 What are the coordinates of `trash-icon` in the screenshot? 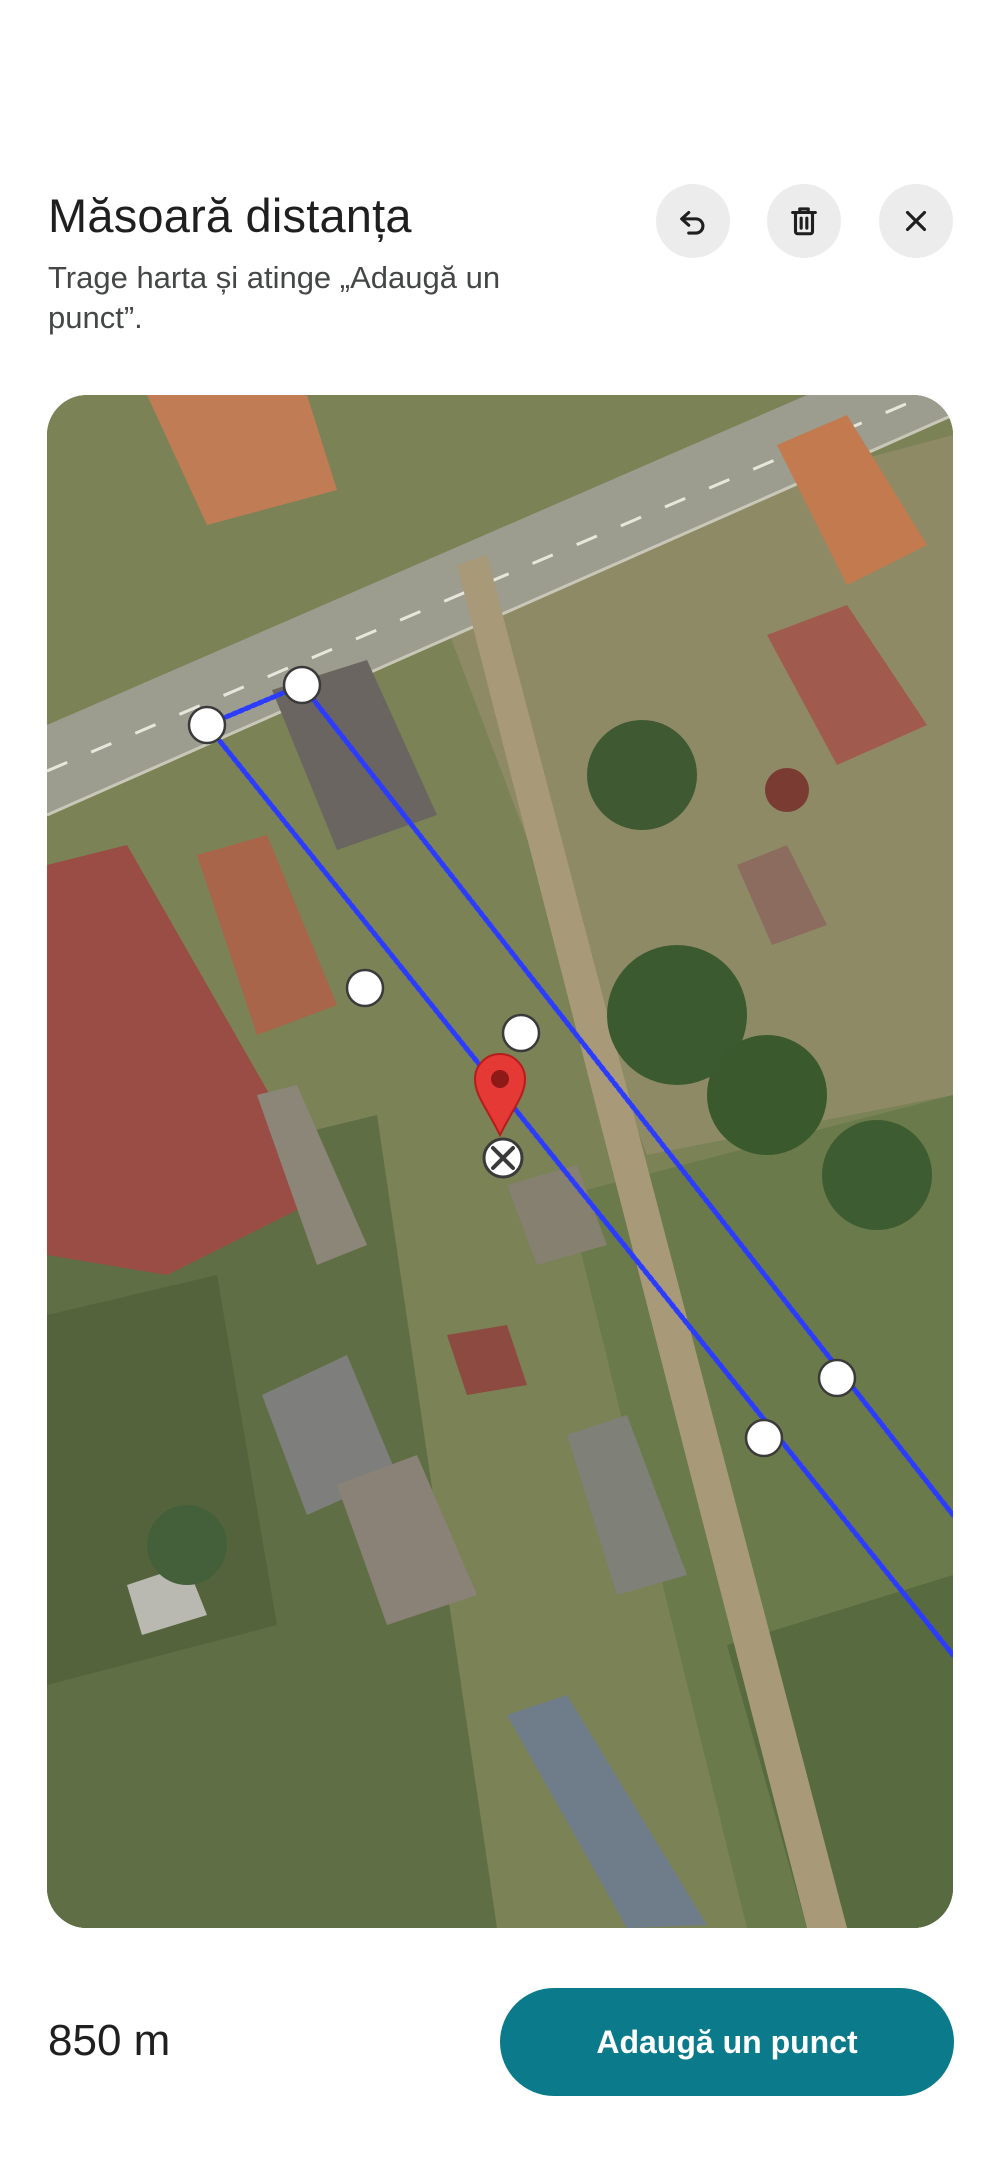 It's located at (804, 221).